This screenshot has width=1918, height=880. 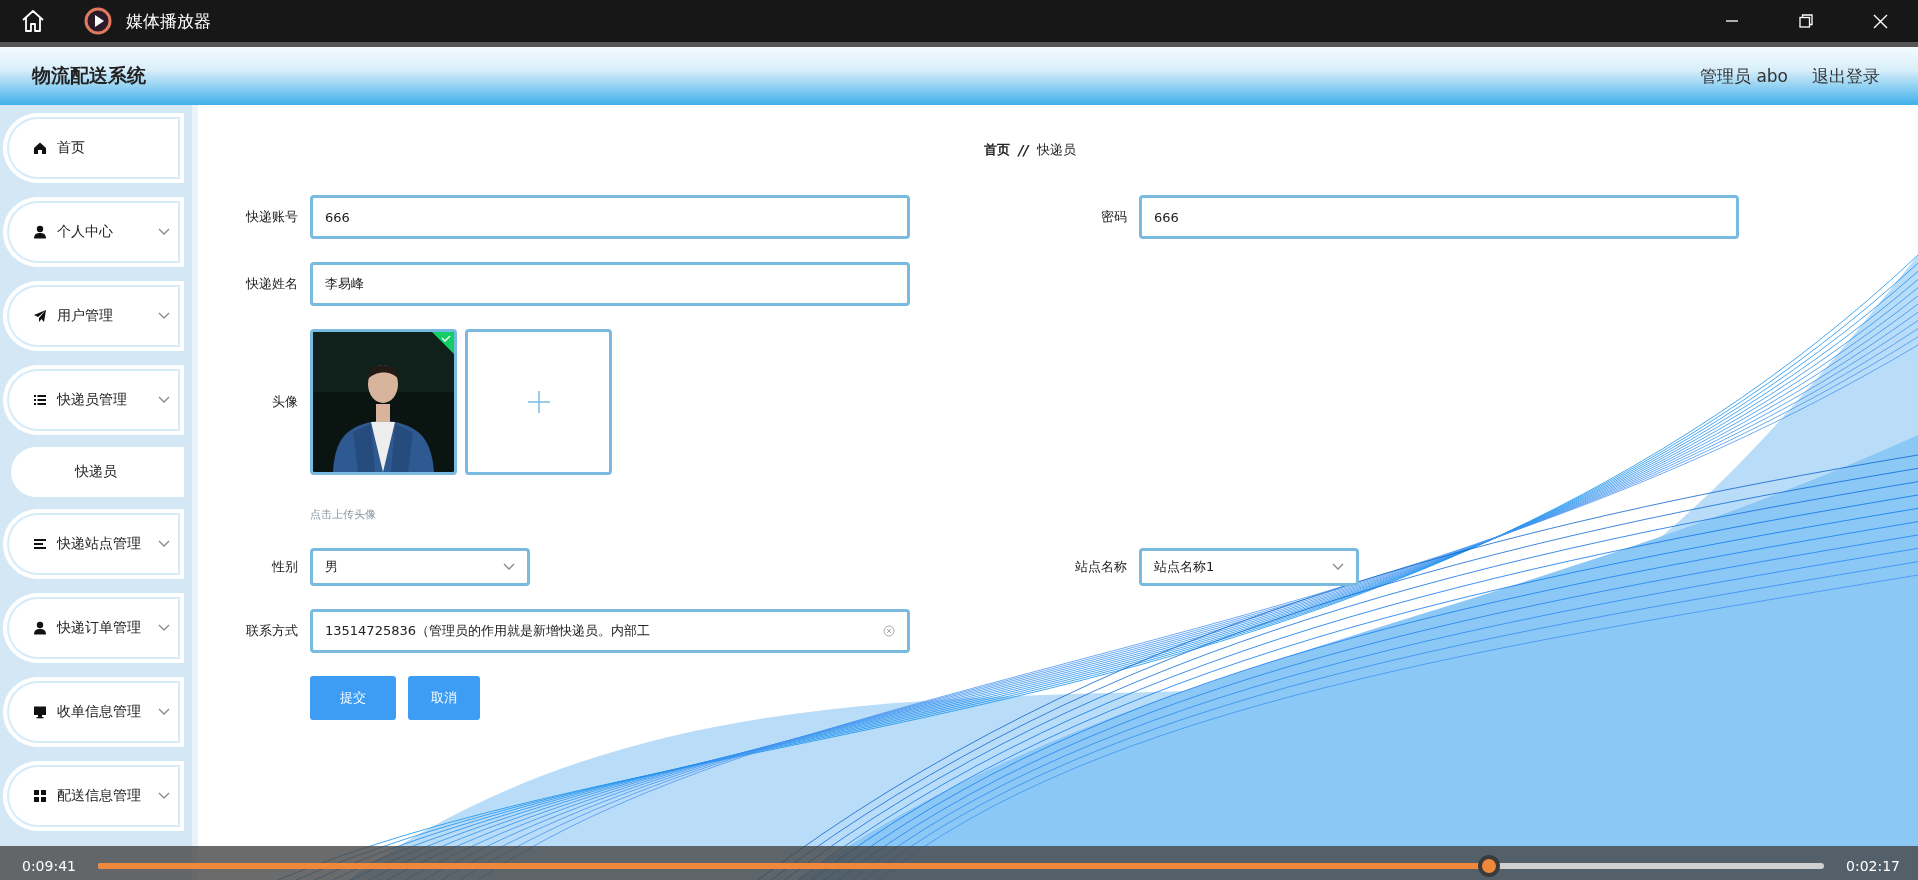 What do you see at coordinates (40, 712) in the screenshot?
I see `monitor-icon` at bounding box center [40, 712].